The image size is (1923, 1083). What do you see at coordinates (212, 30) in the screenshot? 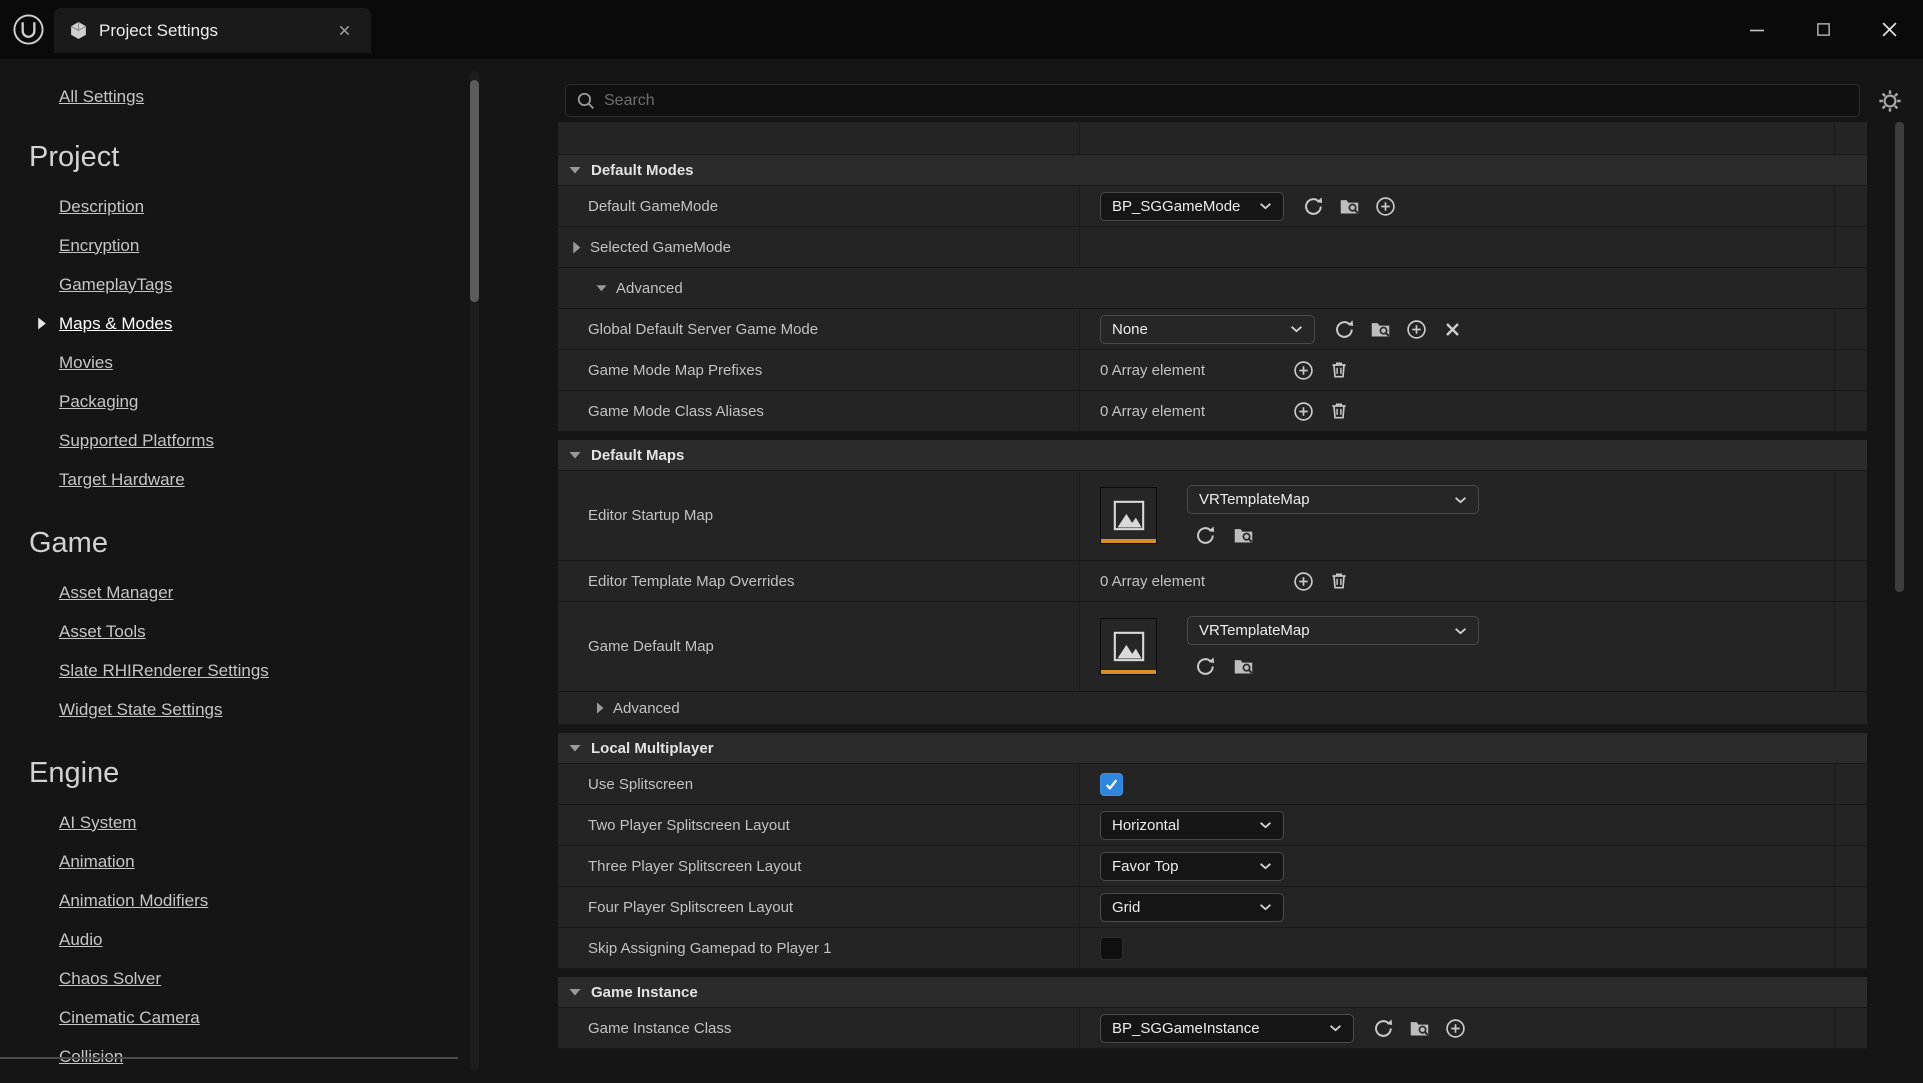
I see `project-settings-tab: Project Settings` at bounding box center [212, 30].